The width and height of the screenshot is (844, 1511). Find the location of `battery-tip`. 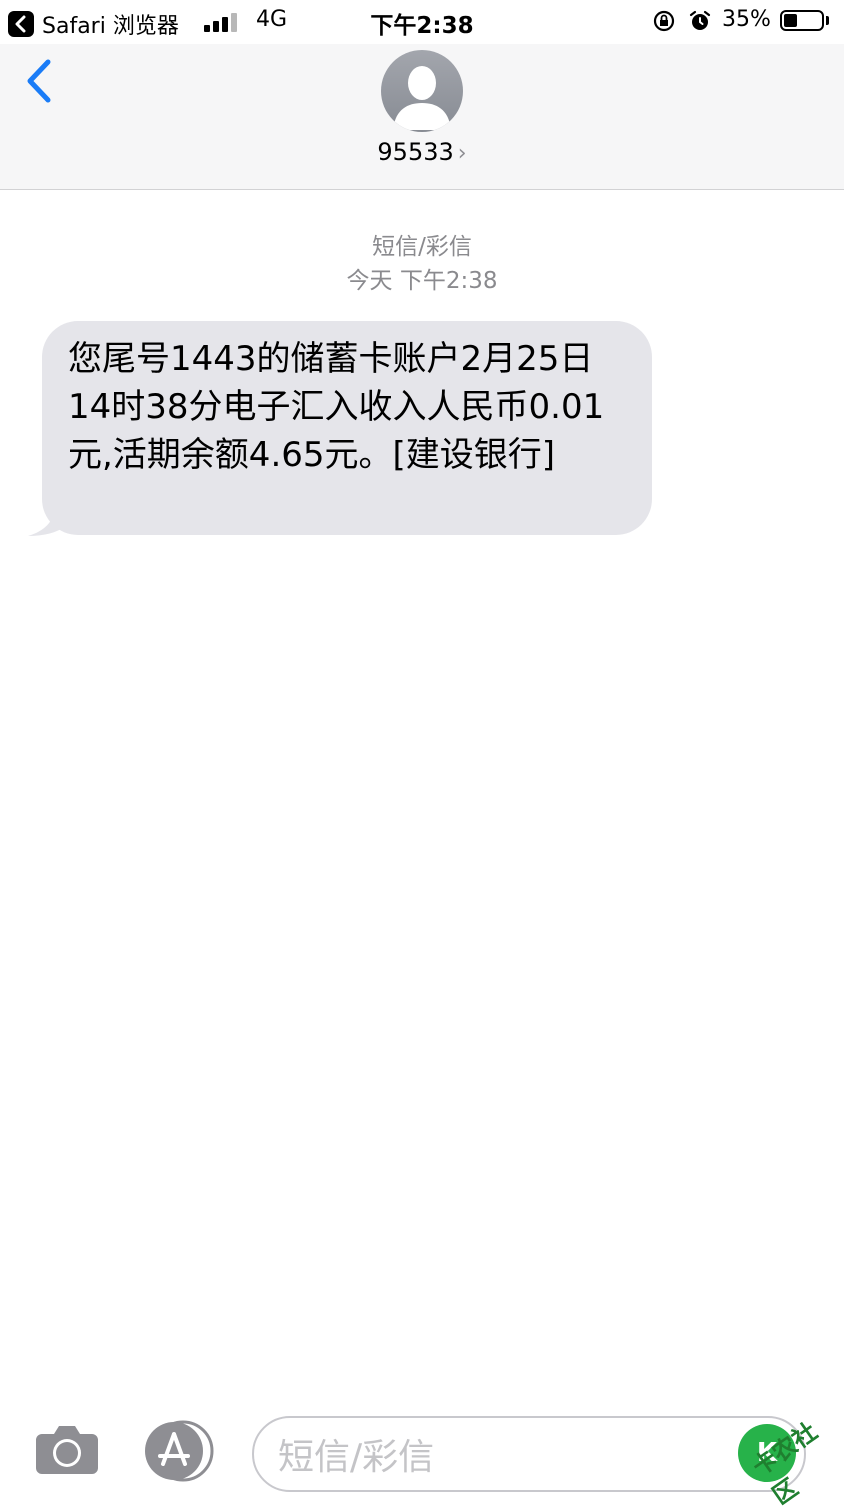

battery-tip is located at coordinates (827, 20).